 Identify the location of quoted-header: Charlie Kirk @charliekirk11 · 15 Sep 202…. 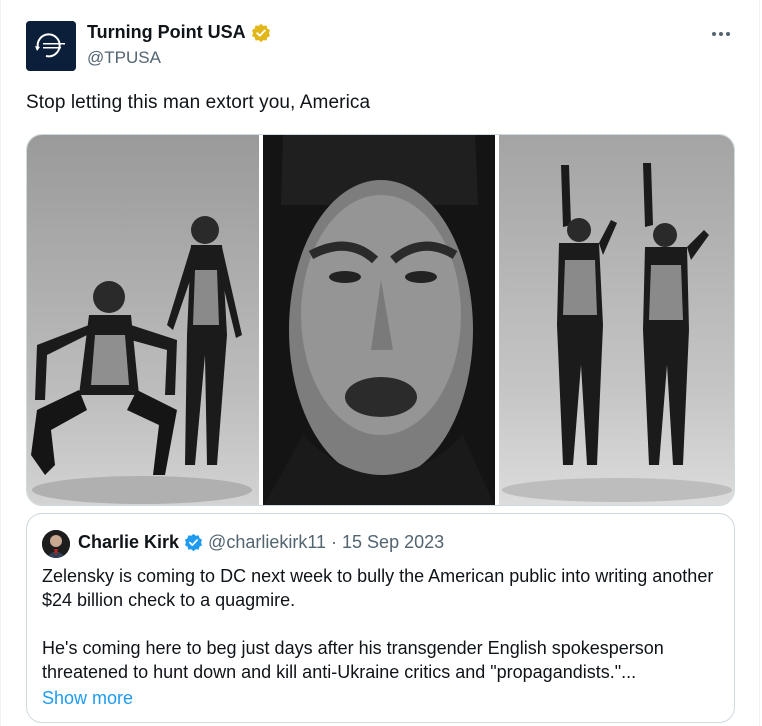
(261, 542).